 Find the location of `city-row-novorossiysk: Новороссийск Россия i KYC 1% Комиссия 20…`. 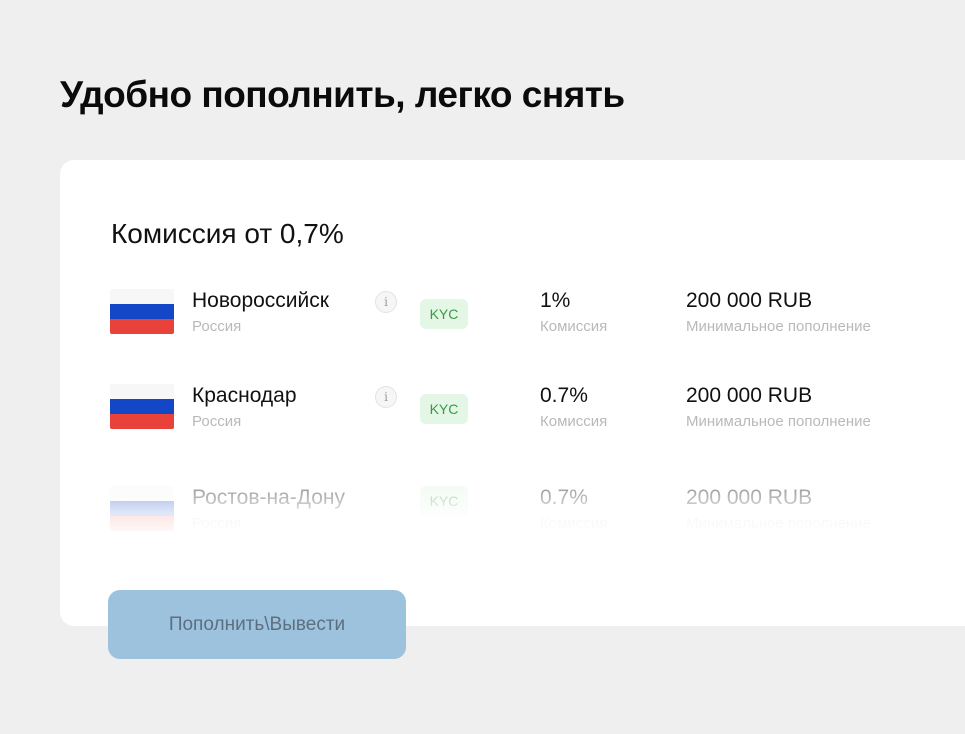

city-row-novorossiysk: Новороссийск Россия i KYC 1% Комиссия 20… is located at coordinates (535, 315).